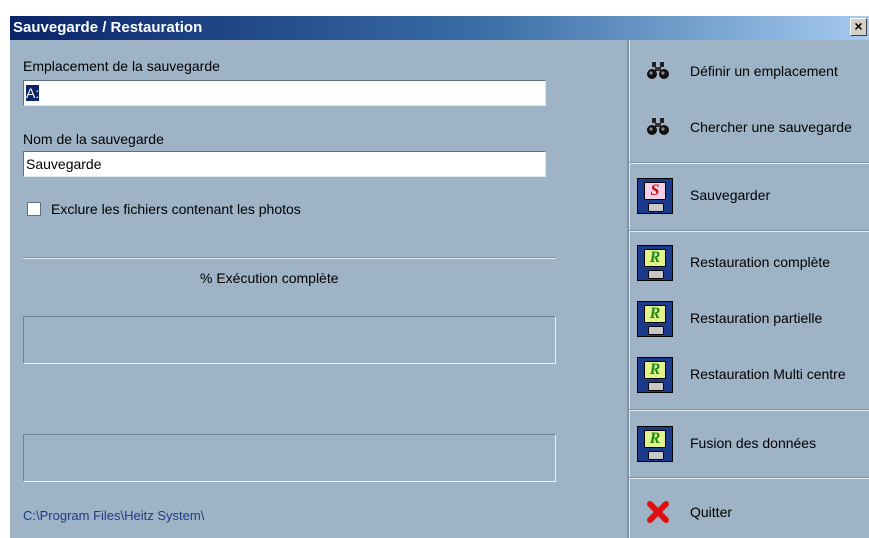  What do you see at coordinates (93, 139) in the screenshot?
I see `backup-name-label: Nom de la sauvegarde` at bounding box center [93, 139].